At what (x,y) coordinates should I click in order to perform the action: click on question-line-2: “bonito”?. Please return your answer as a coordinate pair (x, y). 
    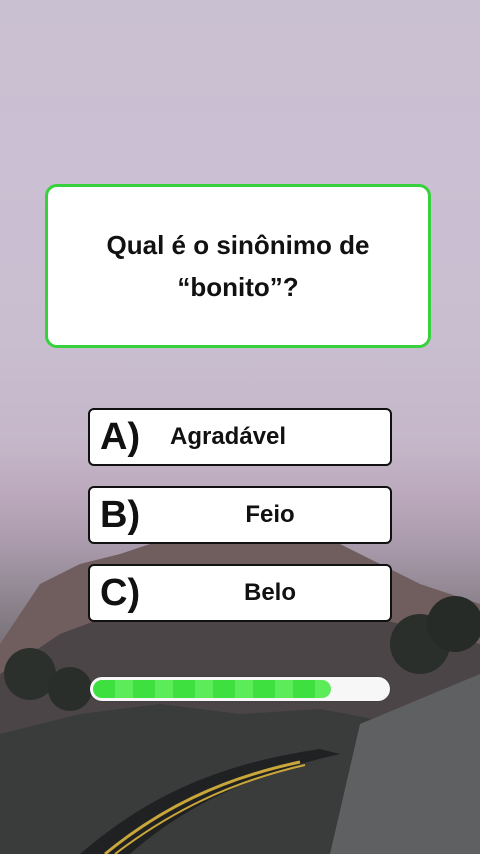
    Looking at the image, I should click on (238, 287).